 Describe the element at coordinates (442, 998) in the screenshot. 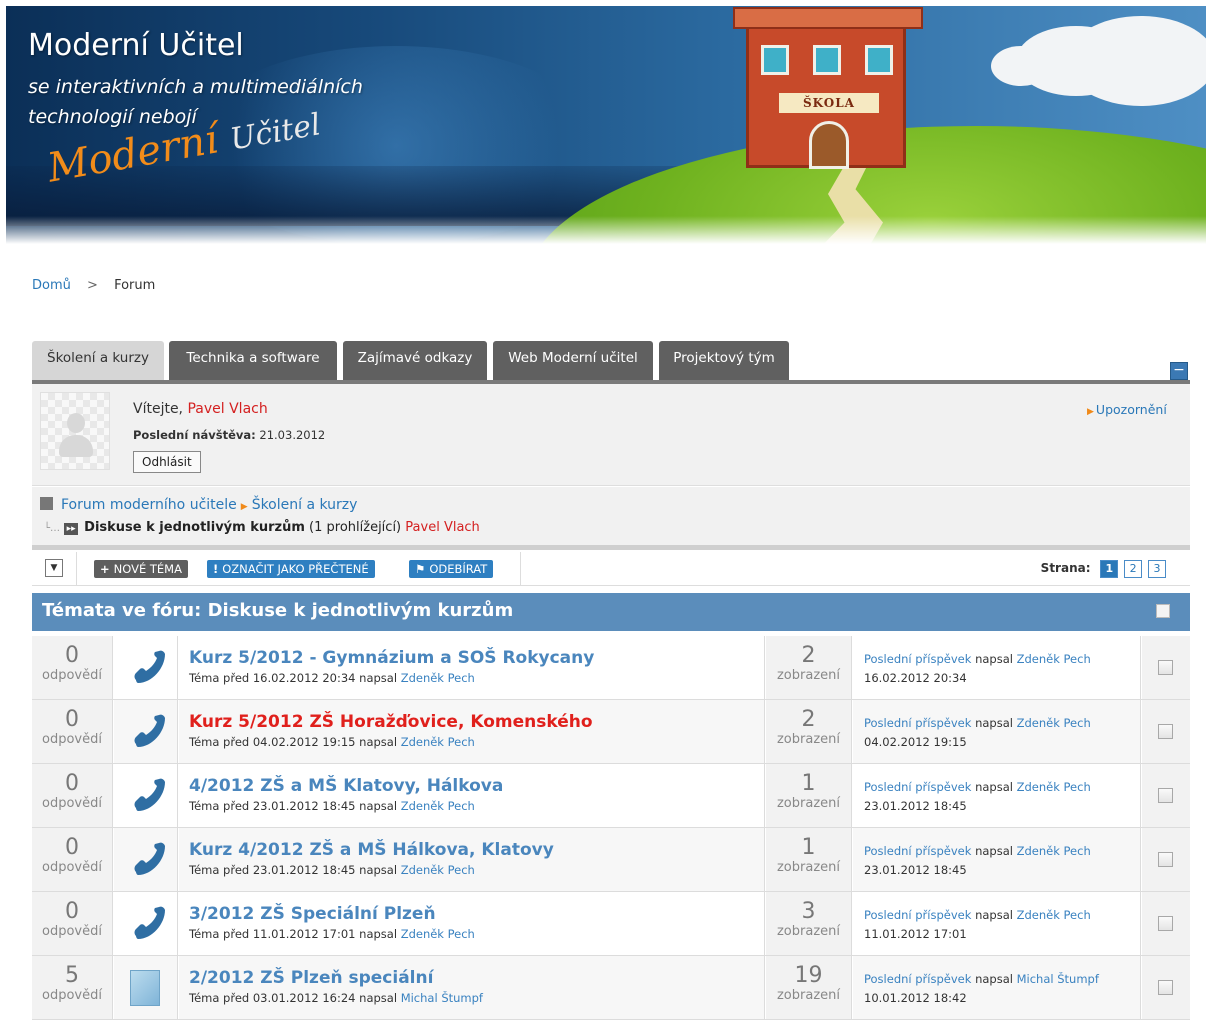

I see `topic-author-link: Michal Štumpf` at that location.